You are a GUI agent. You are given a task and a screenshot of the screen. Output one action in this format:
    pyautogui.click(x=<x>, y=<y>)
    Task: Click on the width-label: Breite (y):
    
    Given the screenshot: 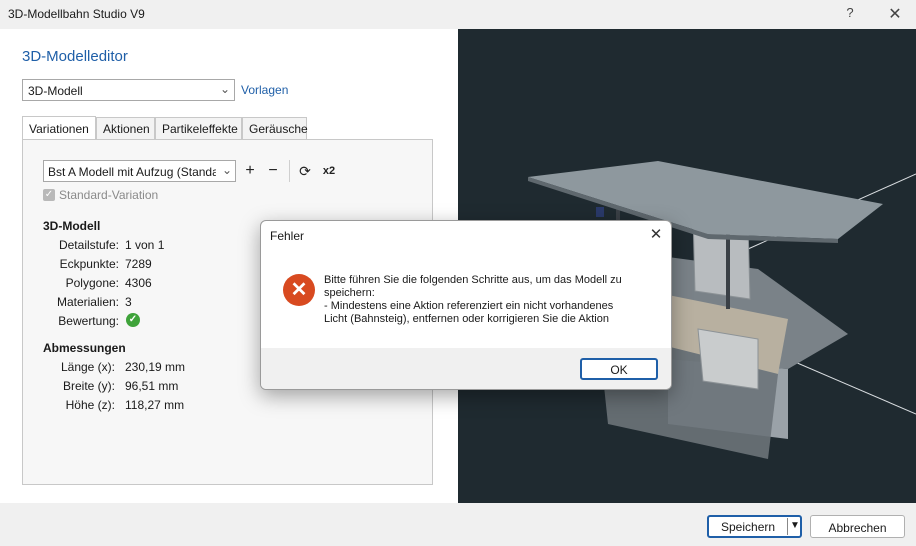 What is the action you would take?
    pyautogui.click(x=88, y=386)
    